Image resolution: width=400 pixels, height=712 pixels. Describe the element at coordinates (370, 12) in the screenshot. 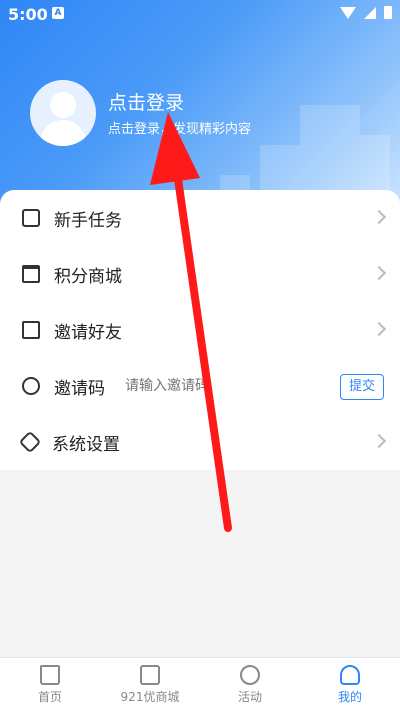

I see `signal-icon` at that location.